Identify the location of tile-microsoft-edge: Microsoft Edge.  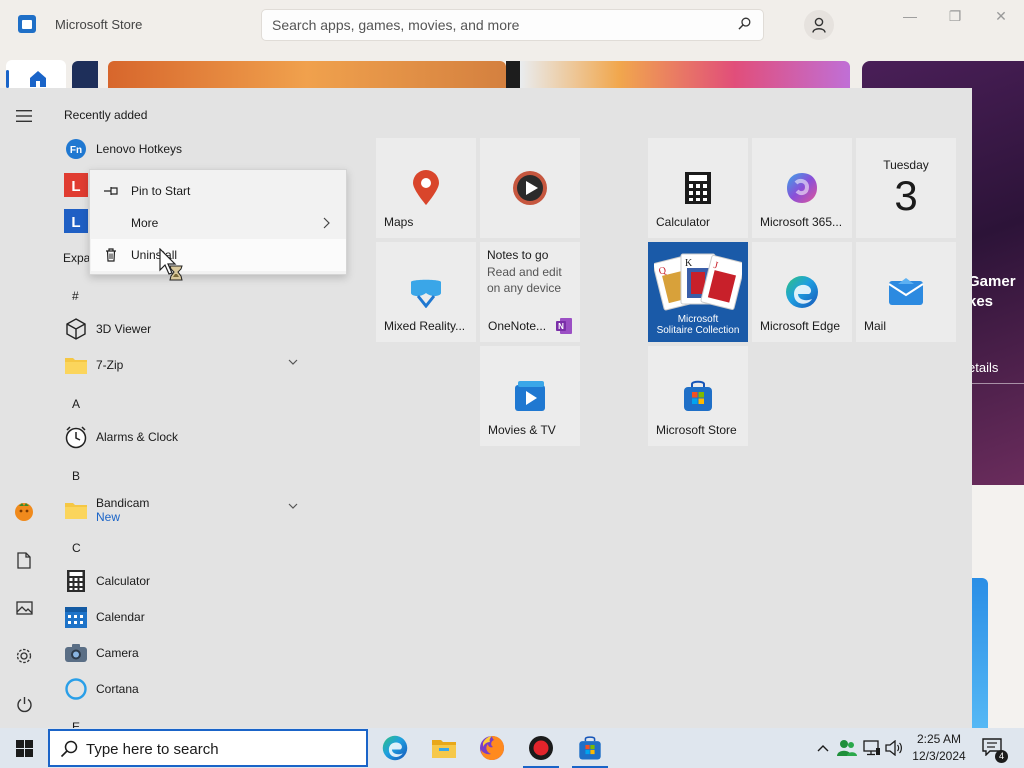
(802, 292).